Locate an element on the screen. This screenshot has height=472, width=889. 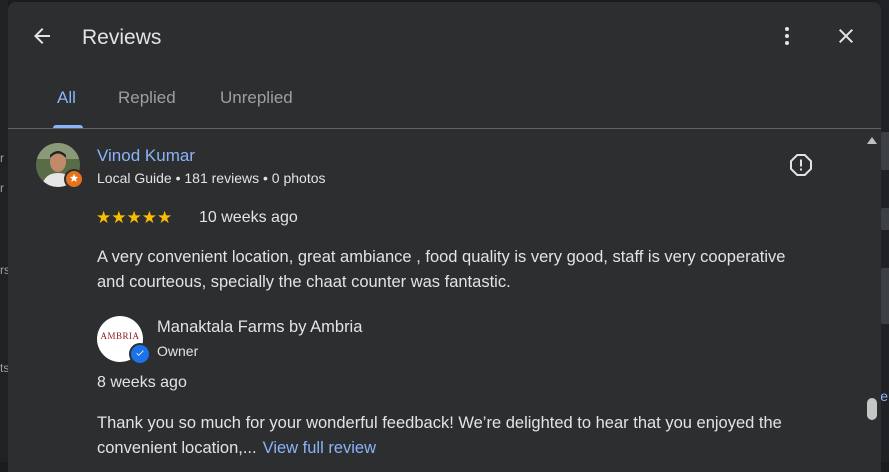
reviewer-meta: Local Guide • 181 reviews • 0 photos is located at coordinates (211, 178).